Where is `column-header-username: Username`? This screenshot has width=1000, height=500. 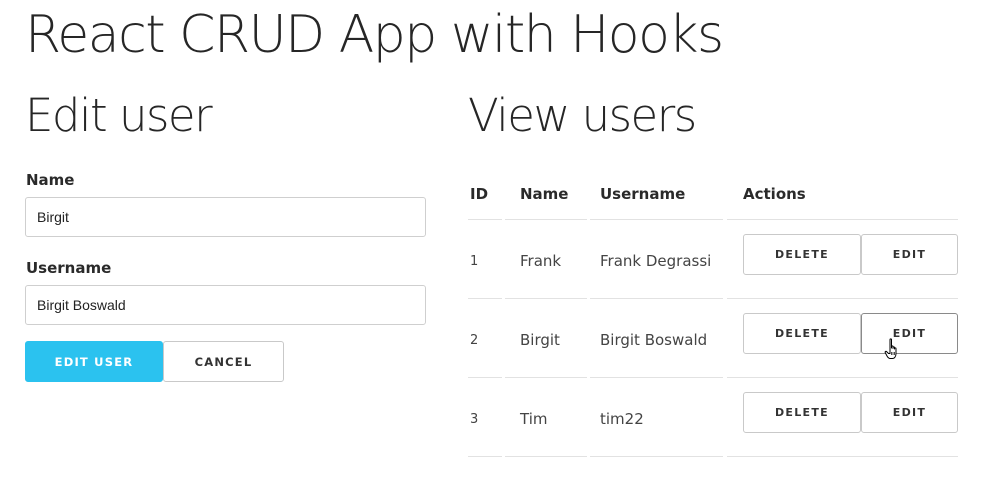 column-header-username: Username is located at coordinates (643, 194).